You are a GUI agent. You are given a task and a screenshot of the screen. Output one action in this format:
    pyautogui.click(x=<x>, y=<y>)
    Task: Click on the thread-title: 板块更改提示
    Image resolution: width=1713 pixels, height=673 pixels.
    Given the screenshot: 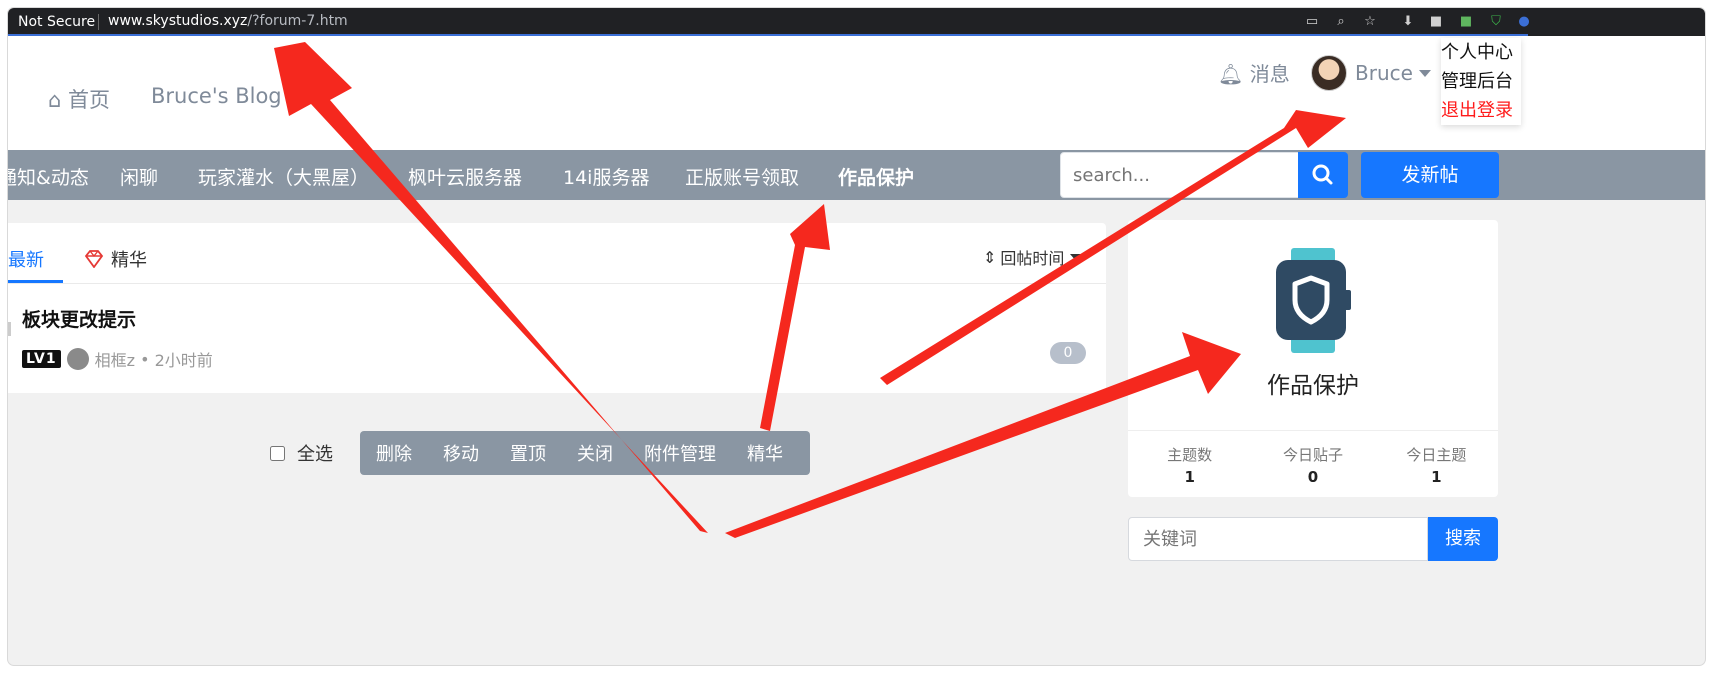 What is the action you would take?
    pyautogui.click(x=79, y=318)
    